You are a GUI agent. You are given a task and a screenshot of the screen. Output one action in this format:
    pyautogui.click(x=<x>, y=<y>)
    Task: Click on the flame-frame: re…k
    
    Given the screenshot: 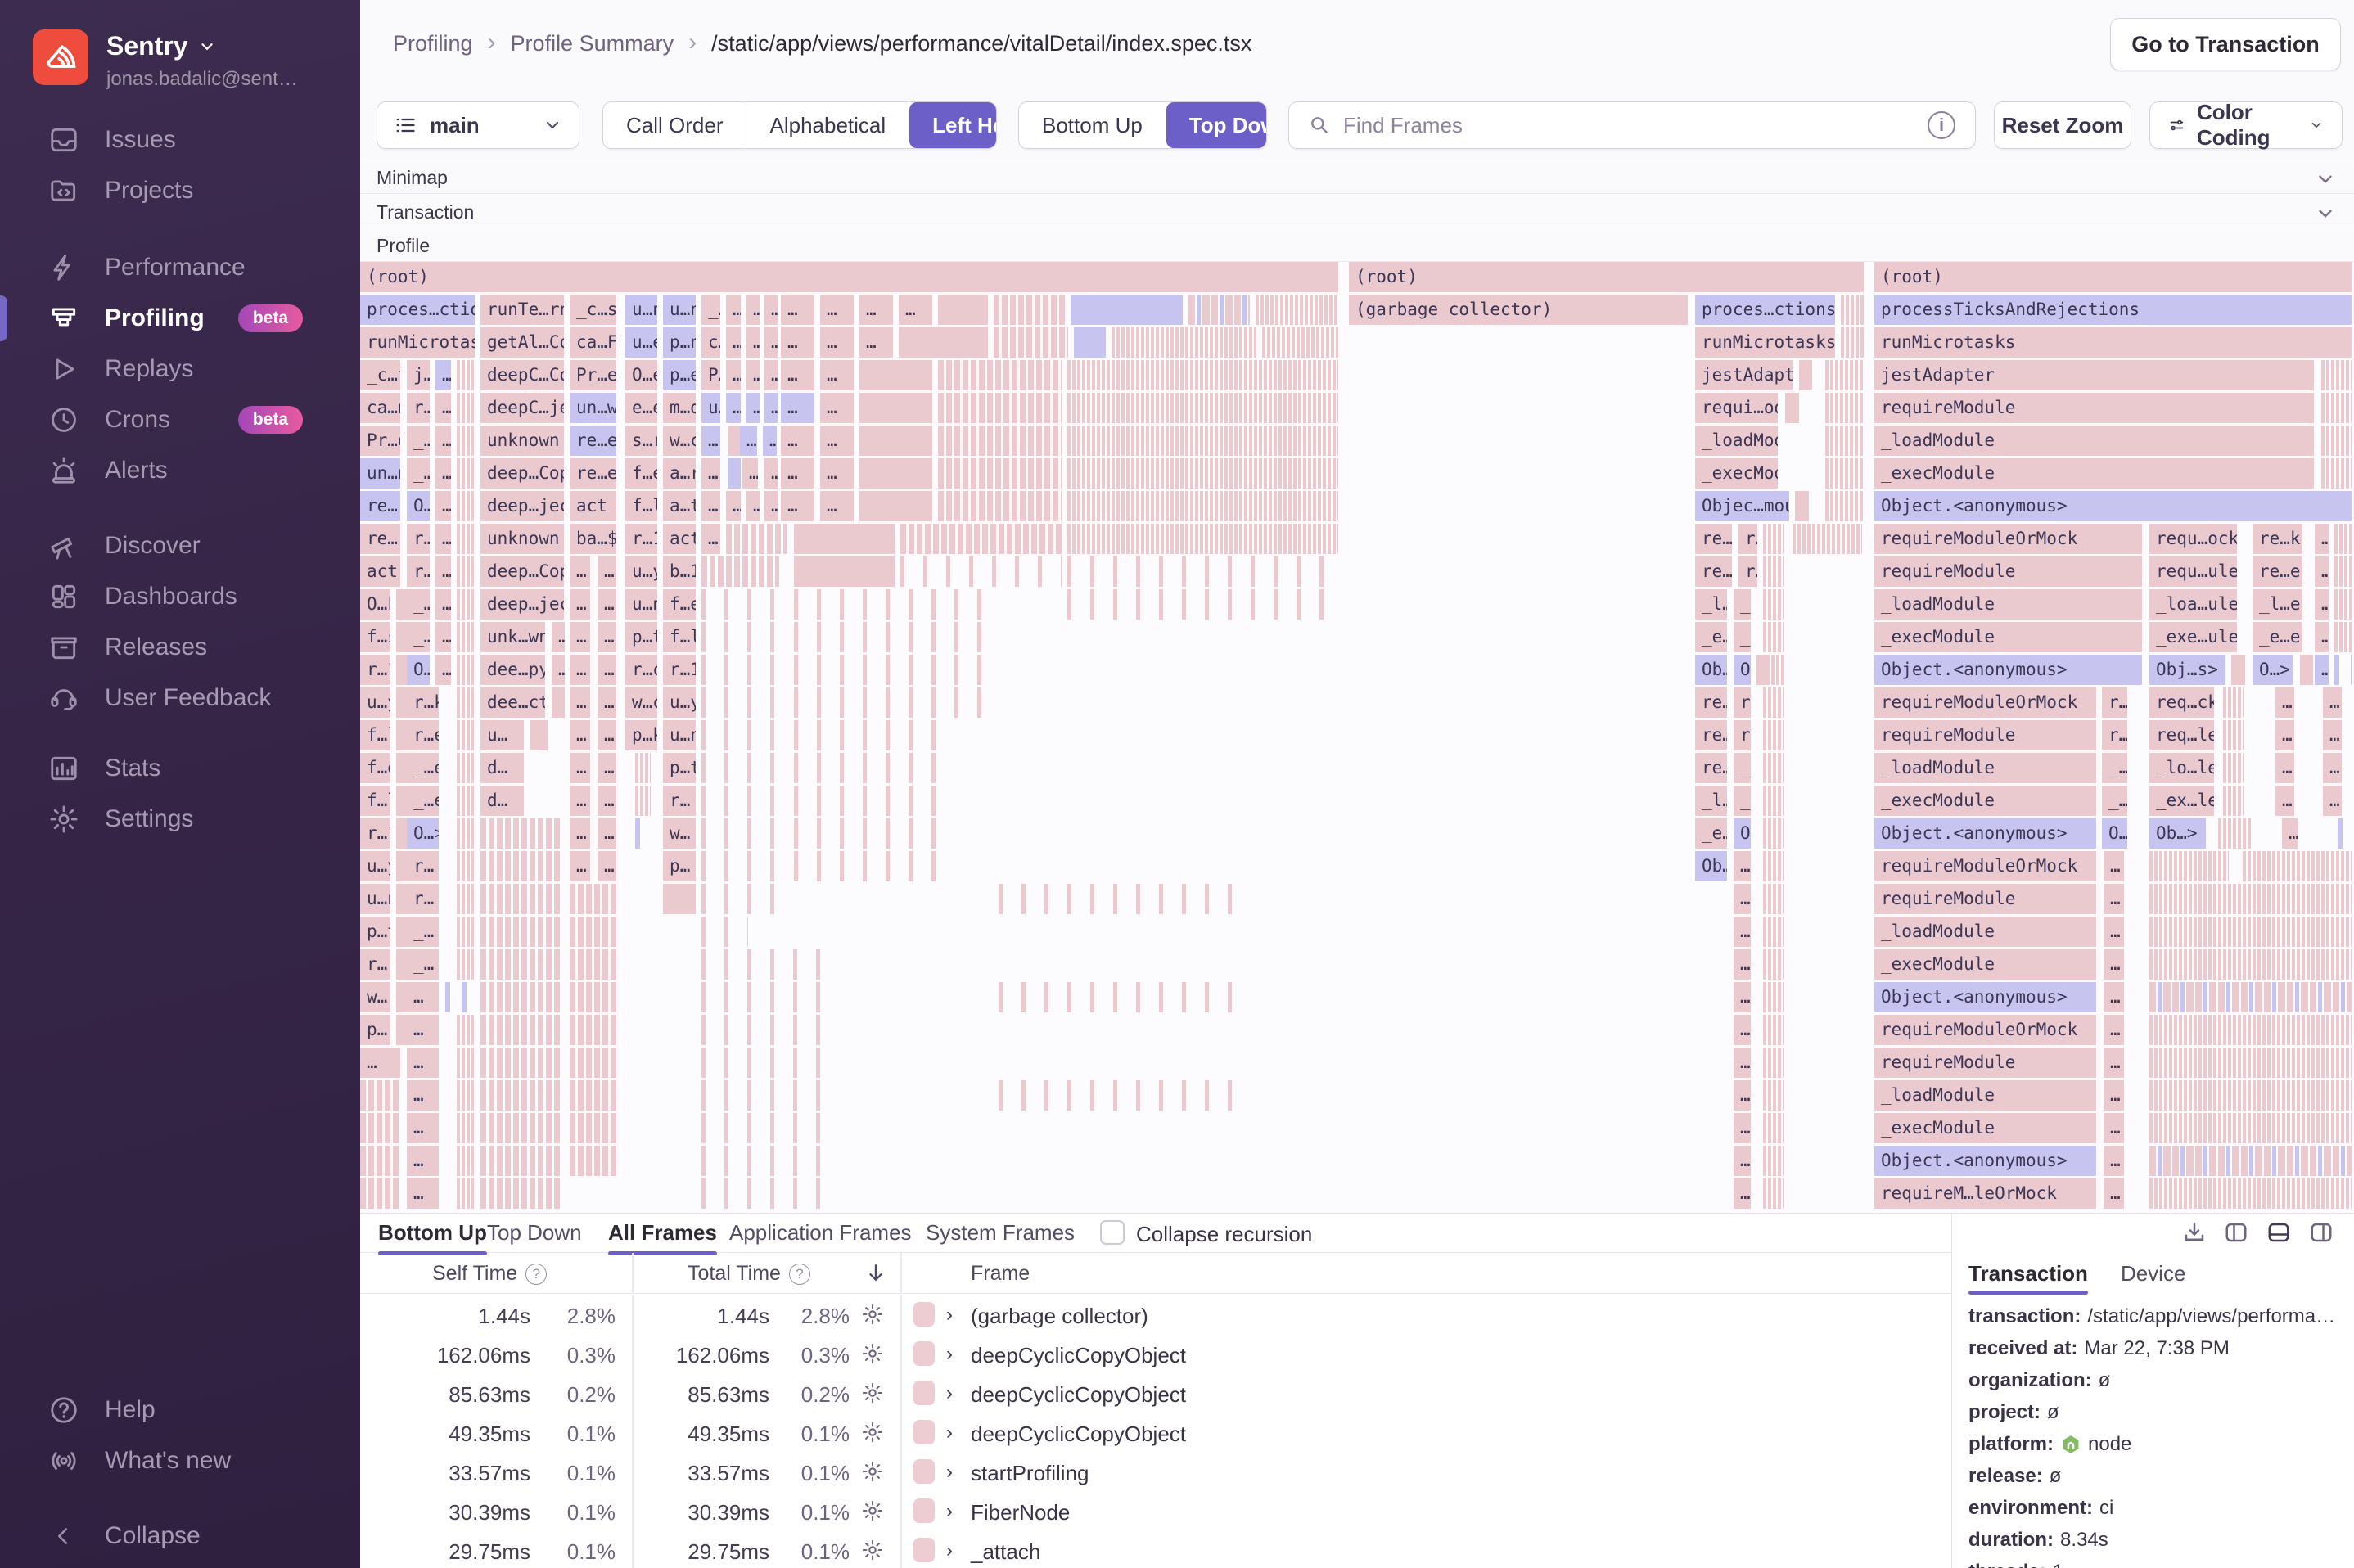 What is the action you would take?
    pyautogui.click(x=2277, y=539)
    